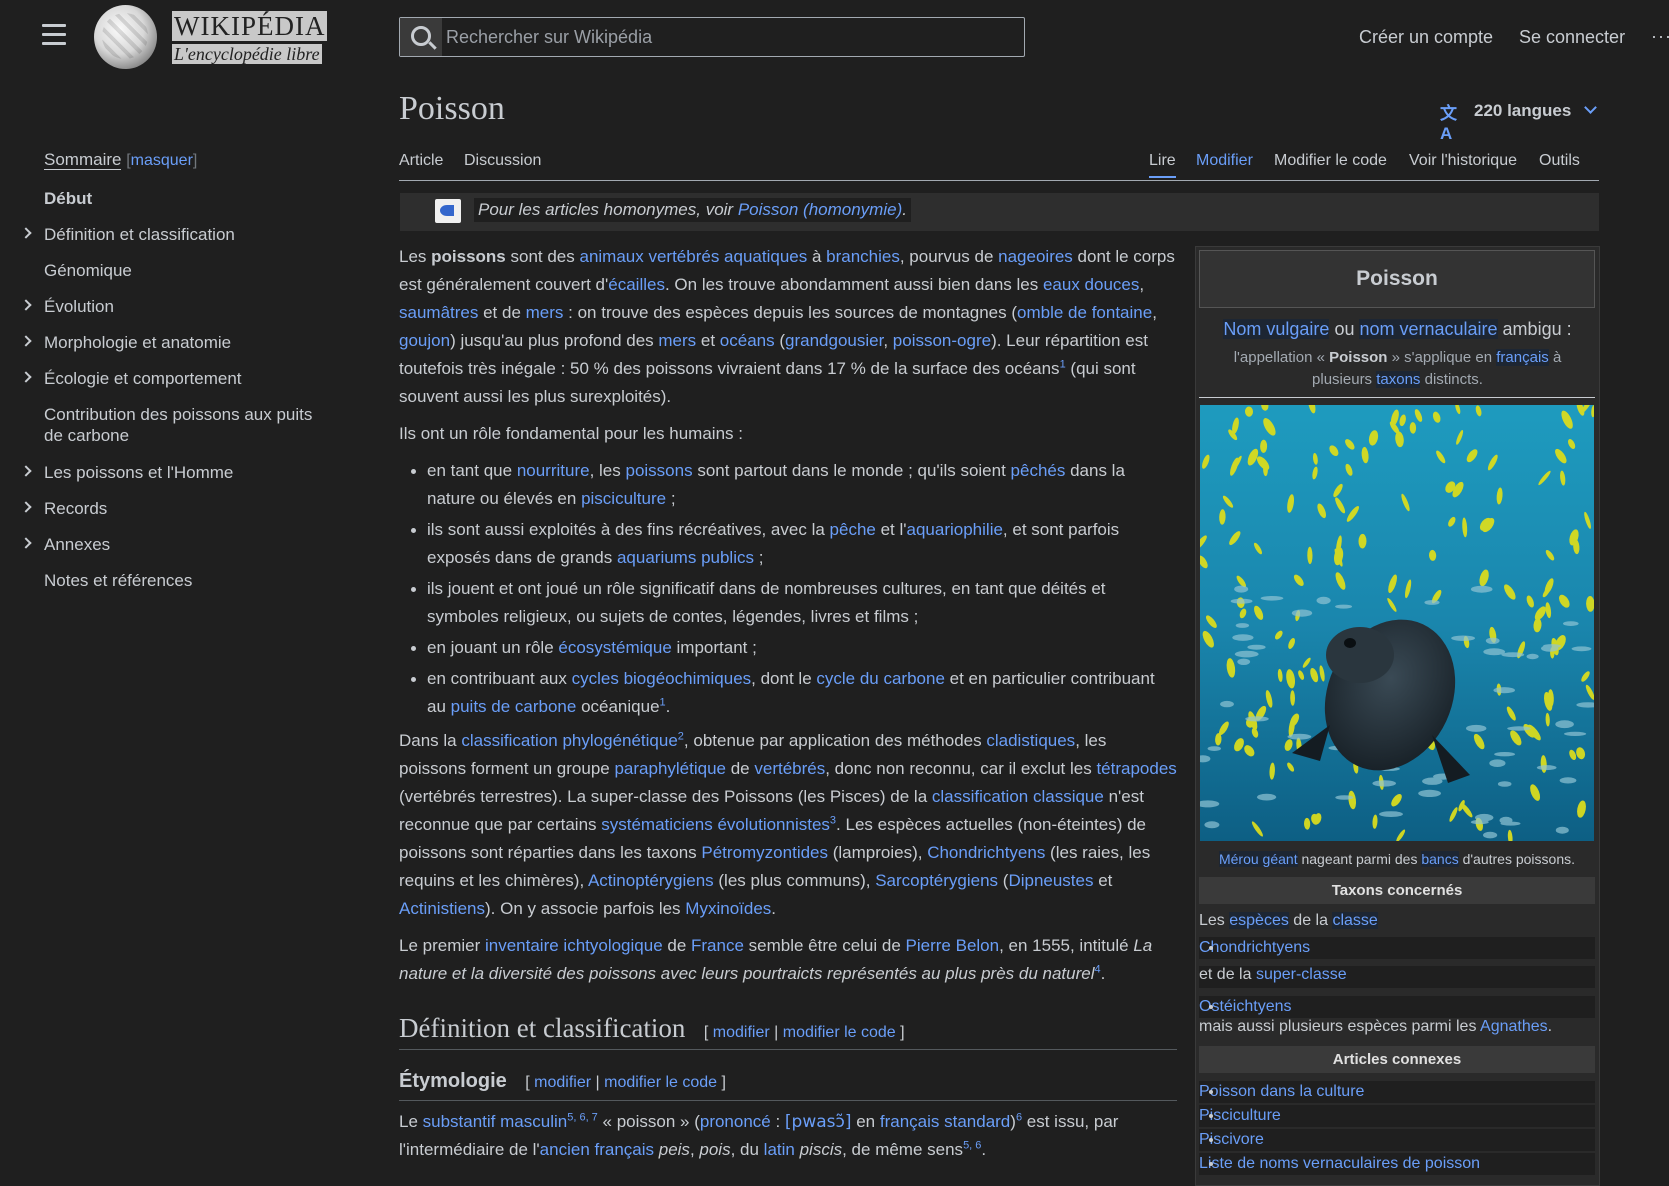  I want to click on toc-hide-toggle: [masquer], so click(161, 160).